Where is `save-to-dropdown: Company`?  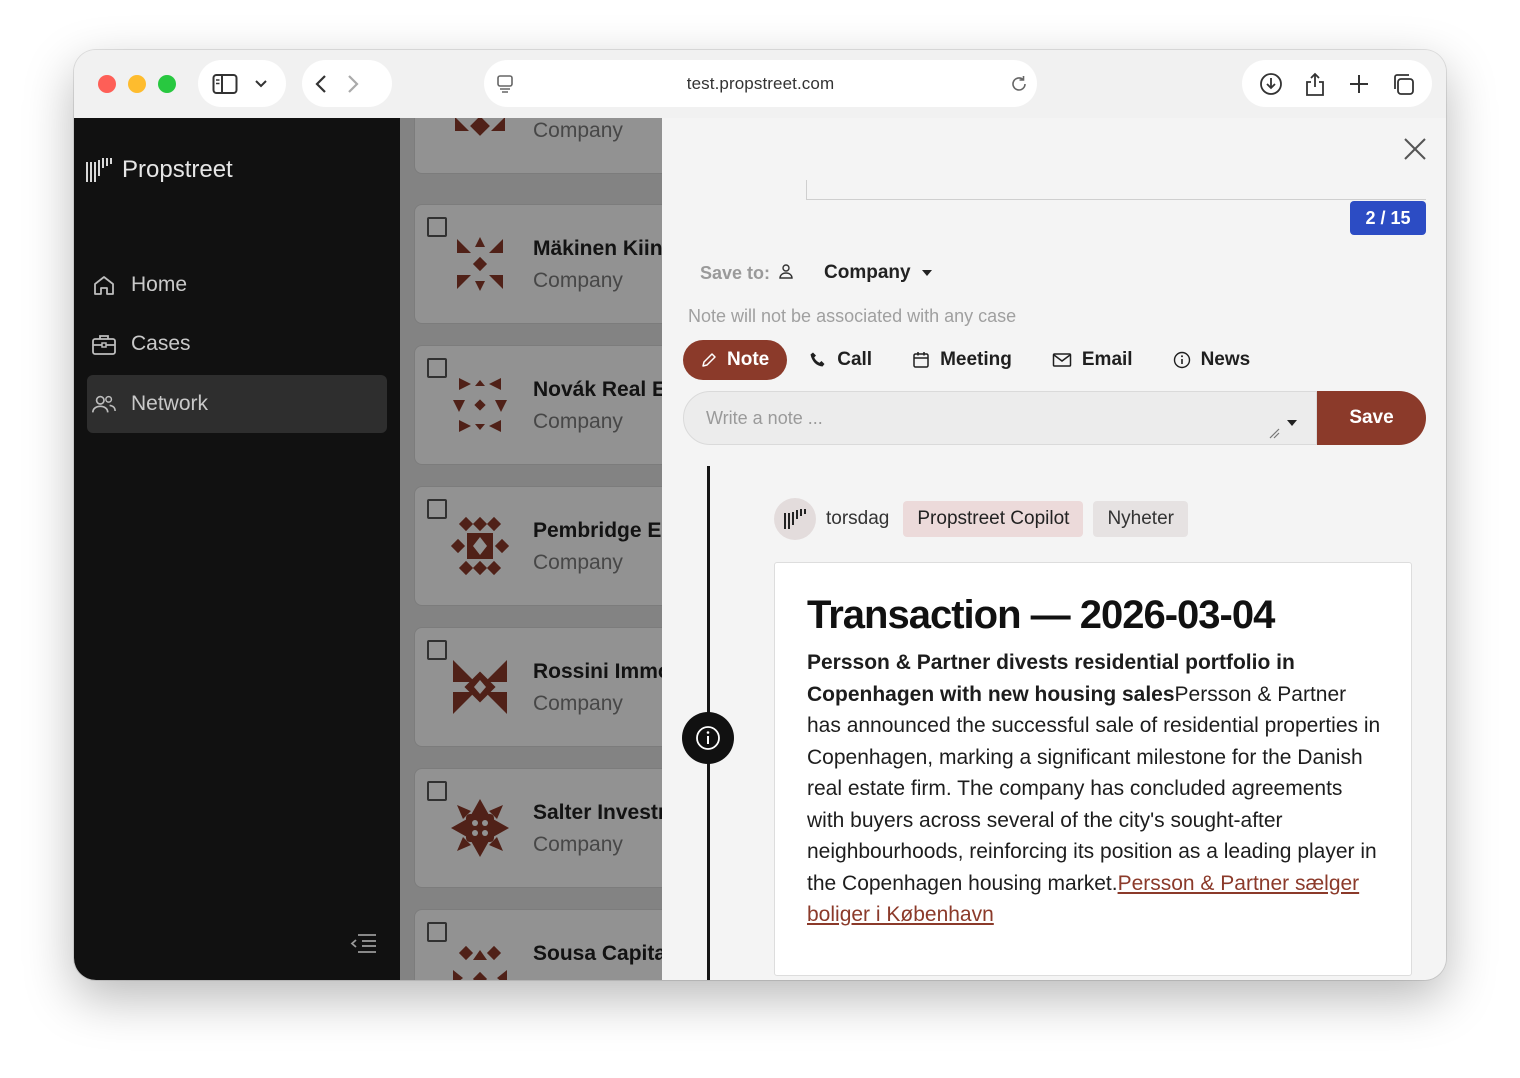
save-to-dropdown: Company is located at coordinates (878, 273).